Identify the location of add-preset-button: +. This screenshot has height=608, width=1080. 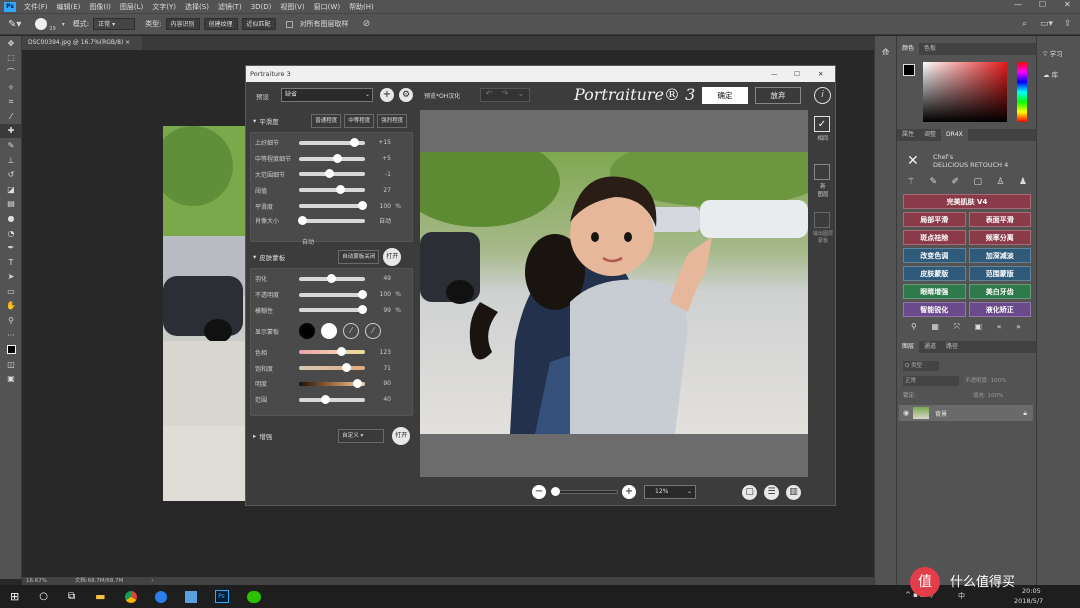
(387, 95).